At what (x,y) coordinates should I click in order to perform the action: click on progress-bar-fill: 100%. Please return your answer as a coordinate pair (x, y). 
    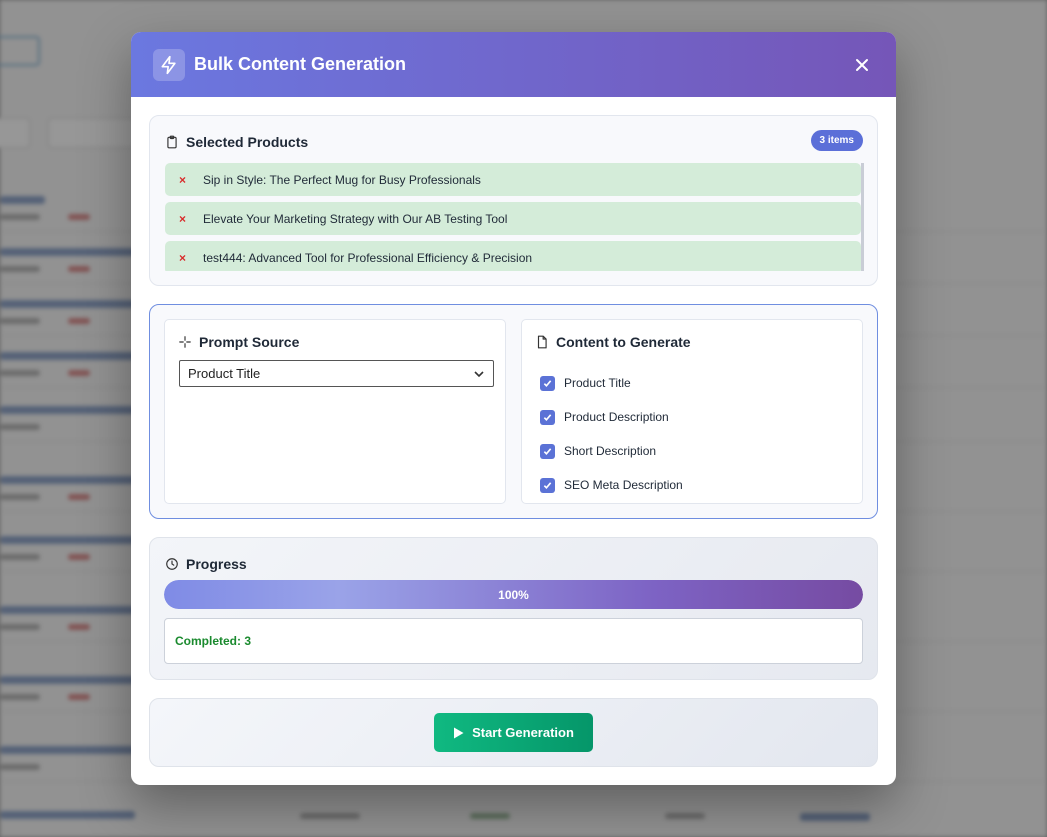
    Looking at the image, I should click on (513, 594).